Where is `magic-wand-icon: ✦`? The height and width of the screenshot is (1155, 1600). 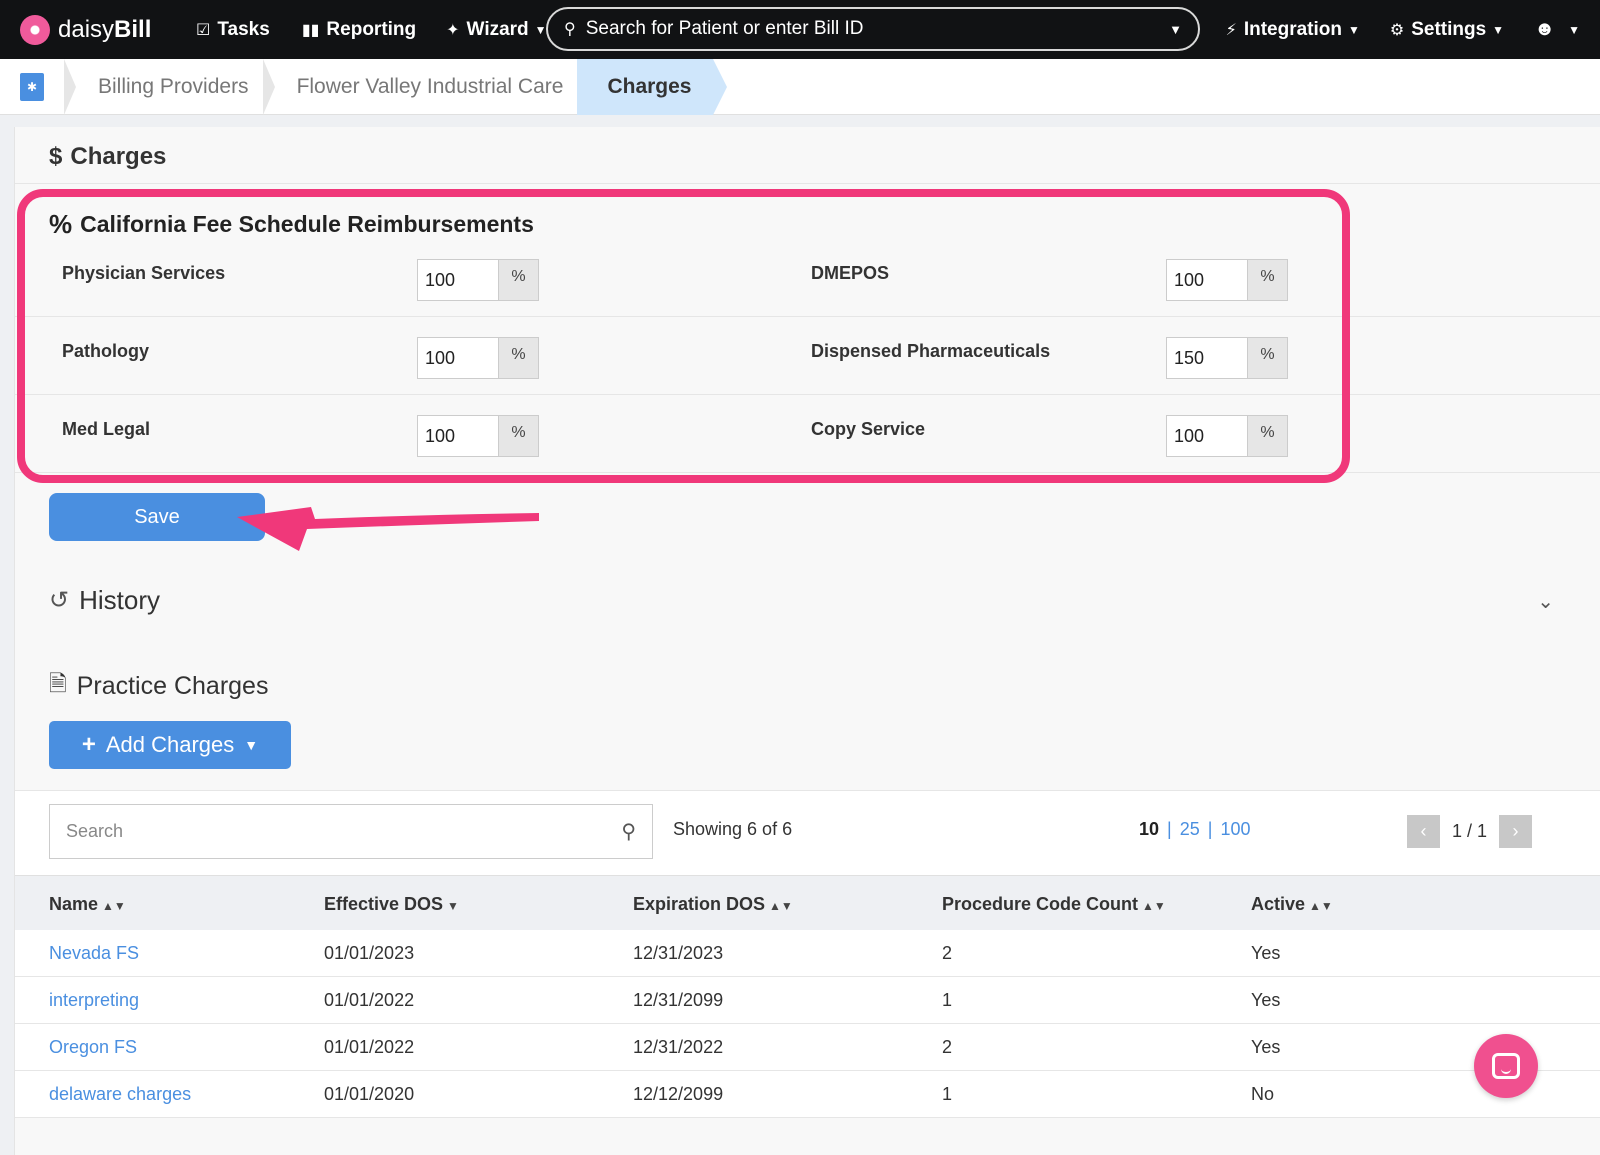
magic-wand-icon: ✦ is located at coordinates (453, 30).